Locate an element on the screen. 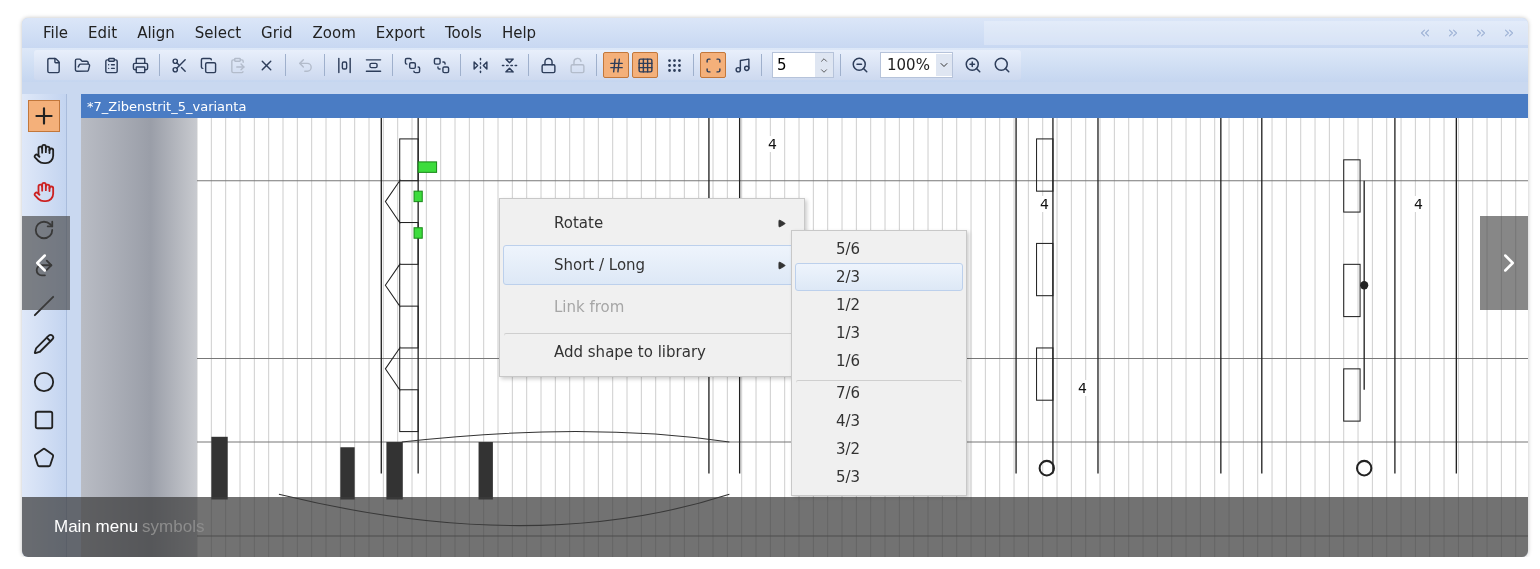  menu-item: Grid is located at coordinates (277, 33).